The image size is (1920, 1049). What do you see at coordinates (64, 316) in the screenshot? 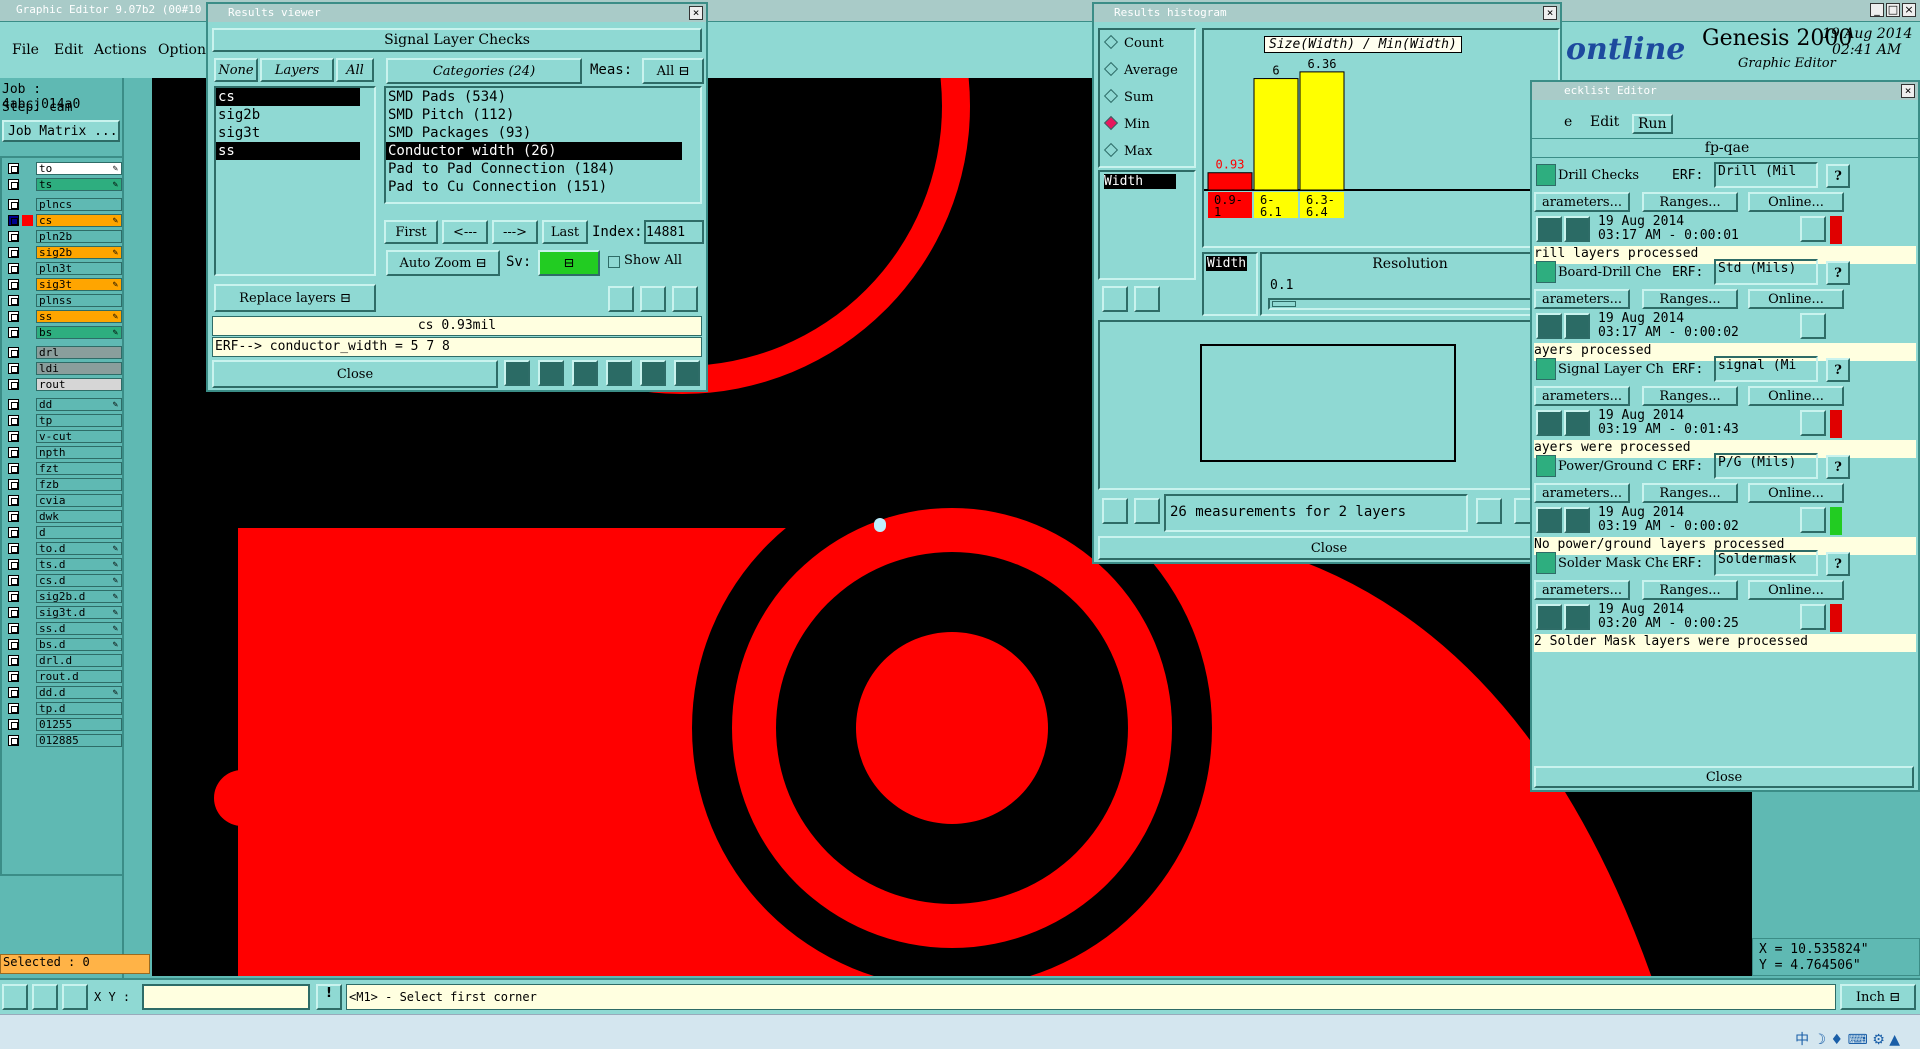
I see `layer-row: ss ✎` at bounding box center [64, 316].